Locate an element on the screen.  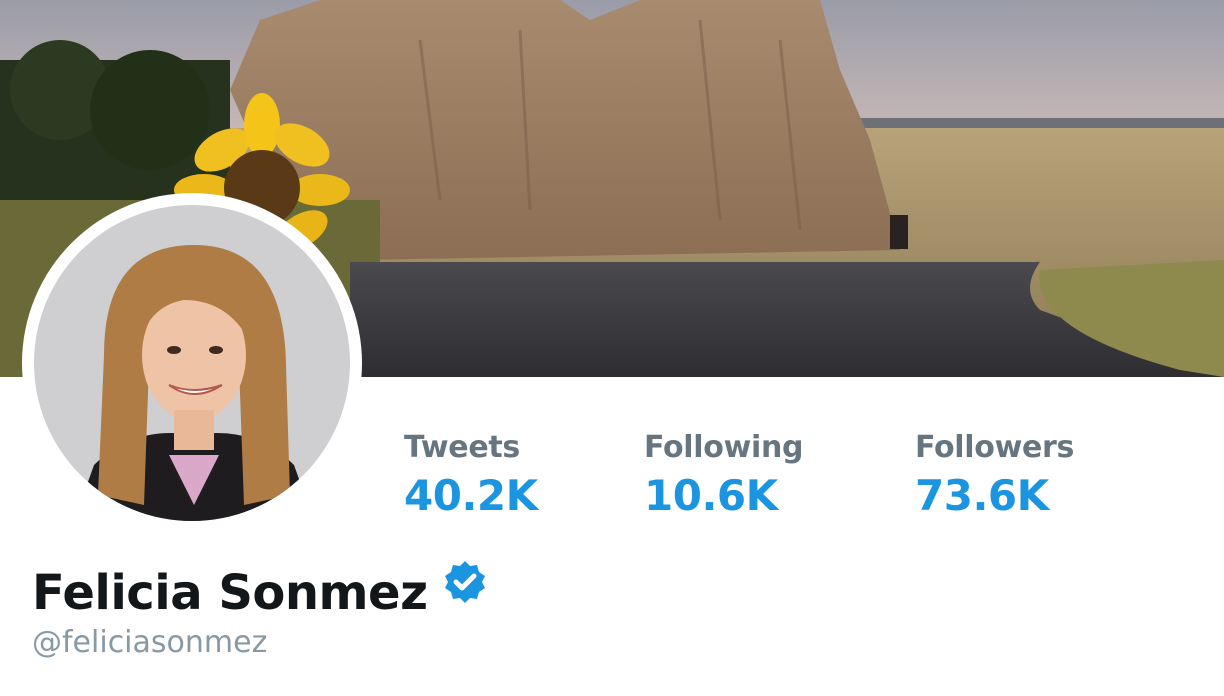
profile-avatar is located at coordinates (192, 363).